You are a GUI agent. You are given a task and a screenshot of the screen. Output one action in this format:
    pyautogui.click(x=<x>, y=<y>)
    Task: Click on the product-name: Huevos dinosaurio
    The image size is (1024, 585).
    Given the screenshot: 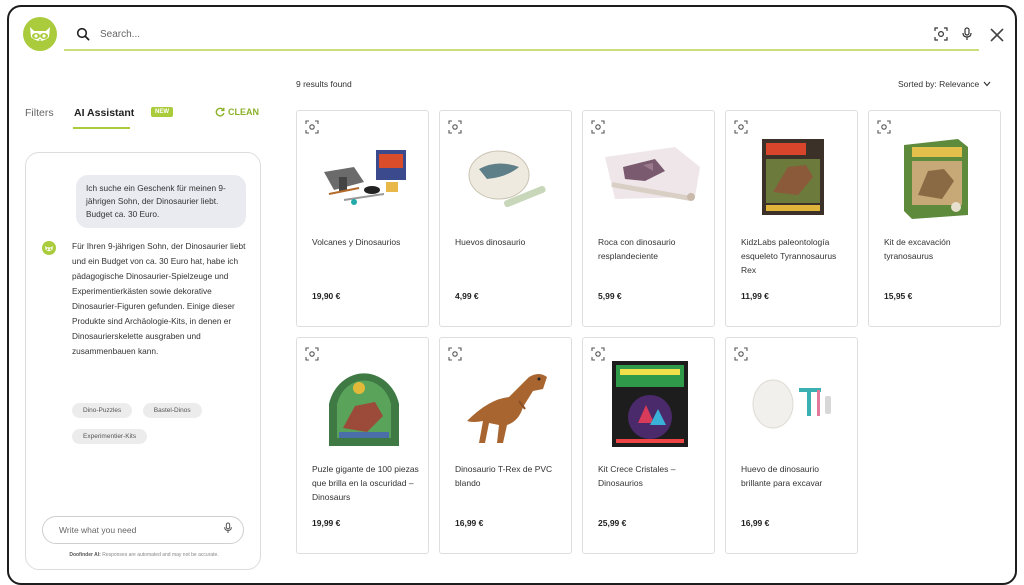 What is the action you would take?
    pyautogui.click(x=490, y=242)
    